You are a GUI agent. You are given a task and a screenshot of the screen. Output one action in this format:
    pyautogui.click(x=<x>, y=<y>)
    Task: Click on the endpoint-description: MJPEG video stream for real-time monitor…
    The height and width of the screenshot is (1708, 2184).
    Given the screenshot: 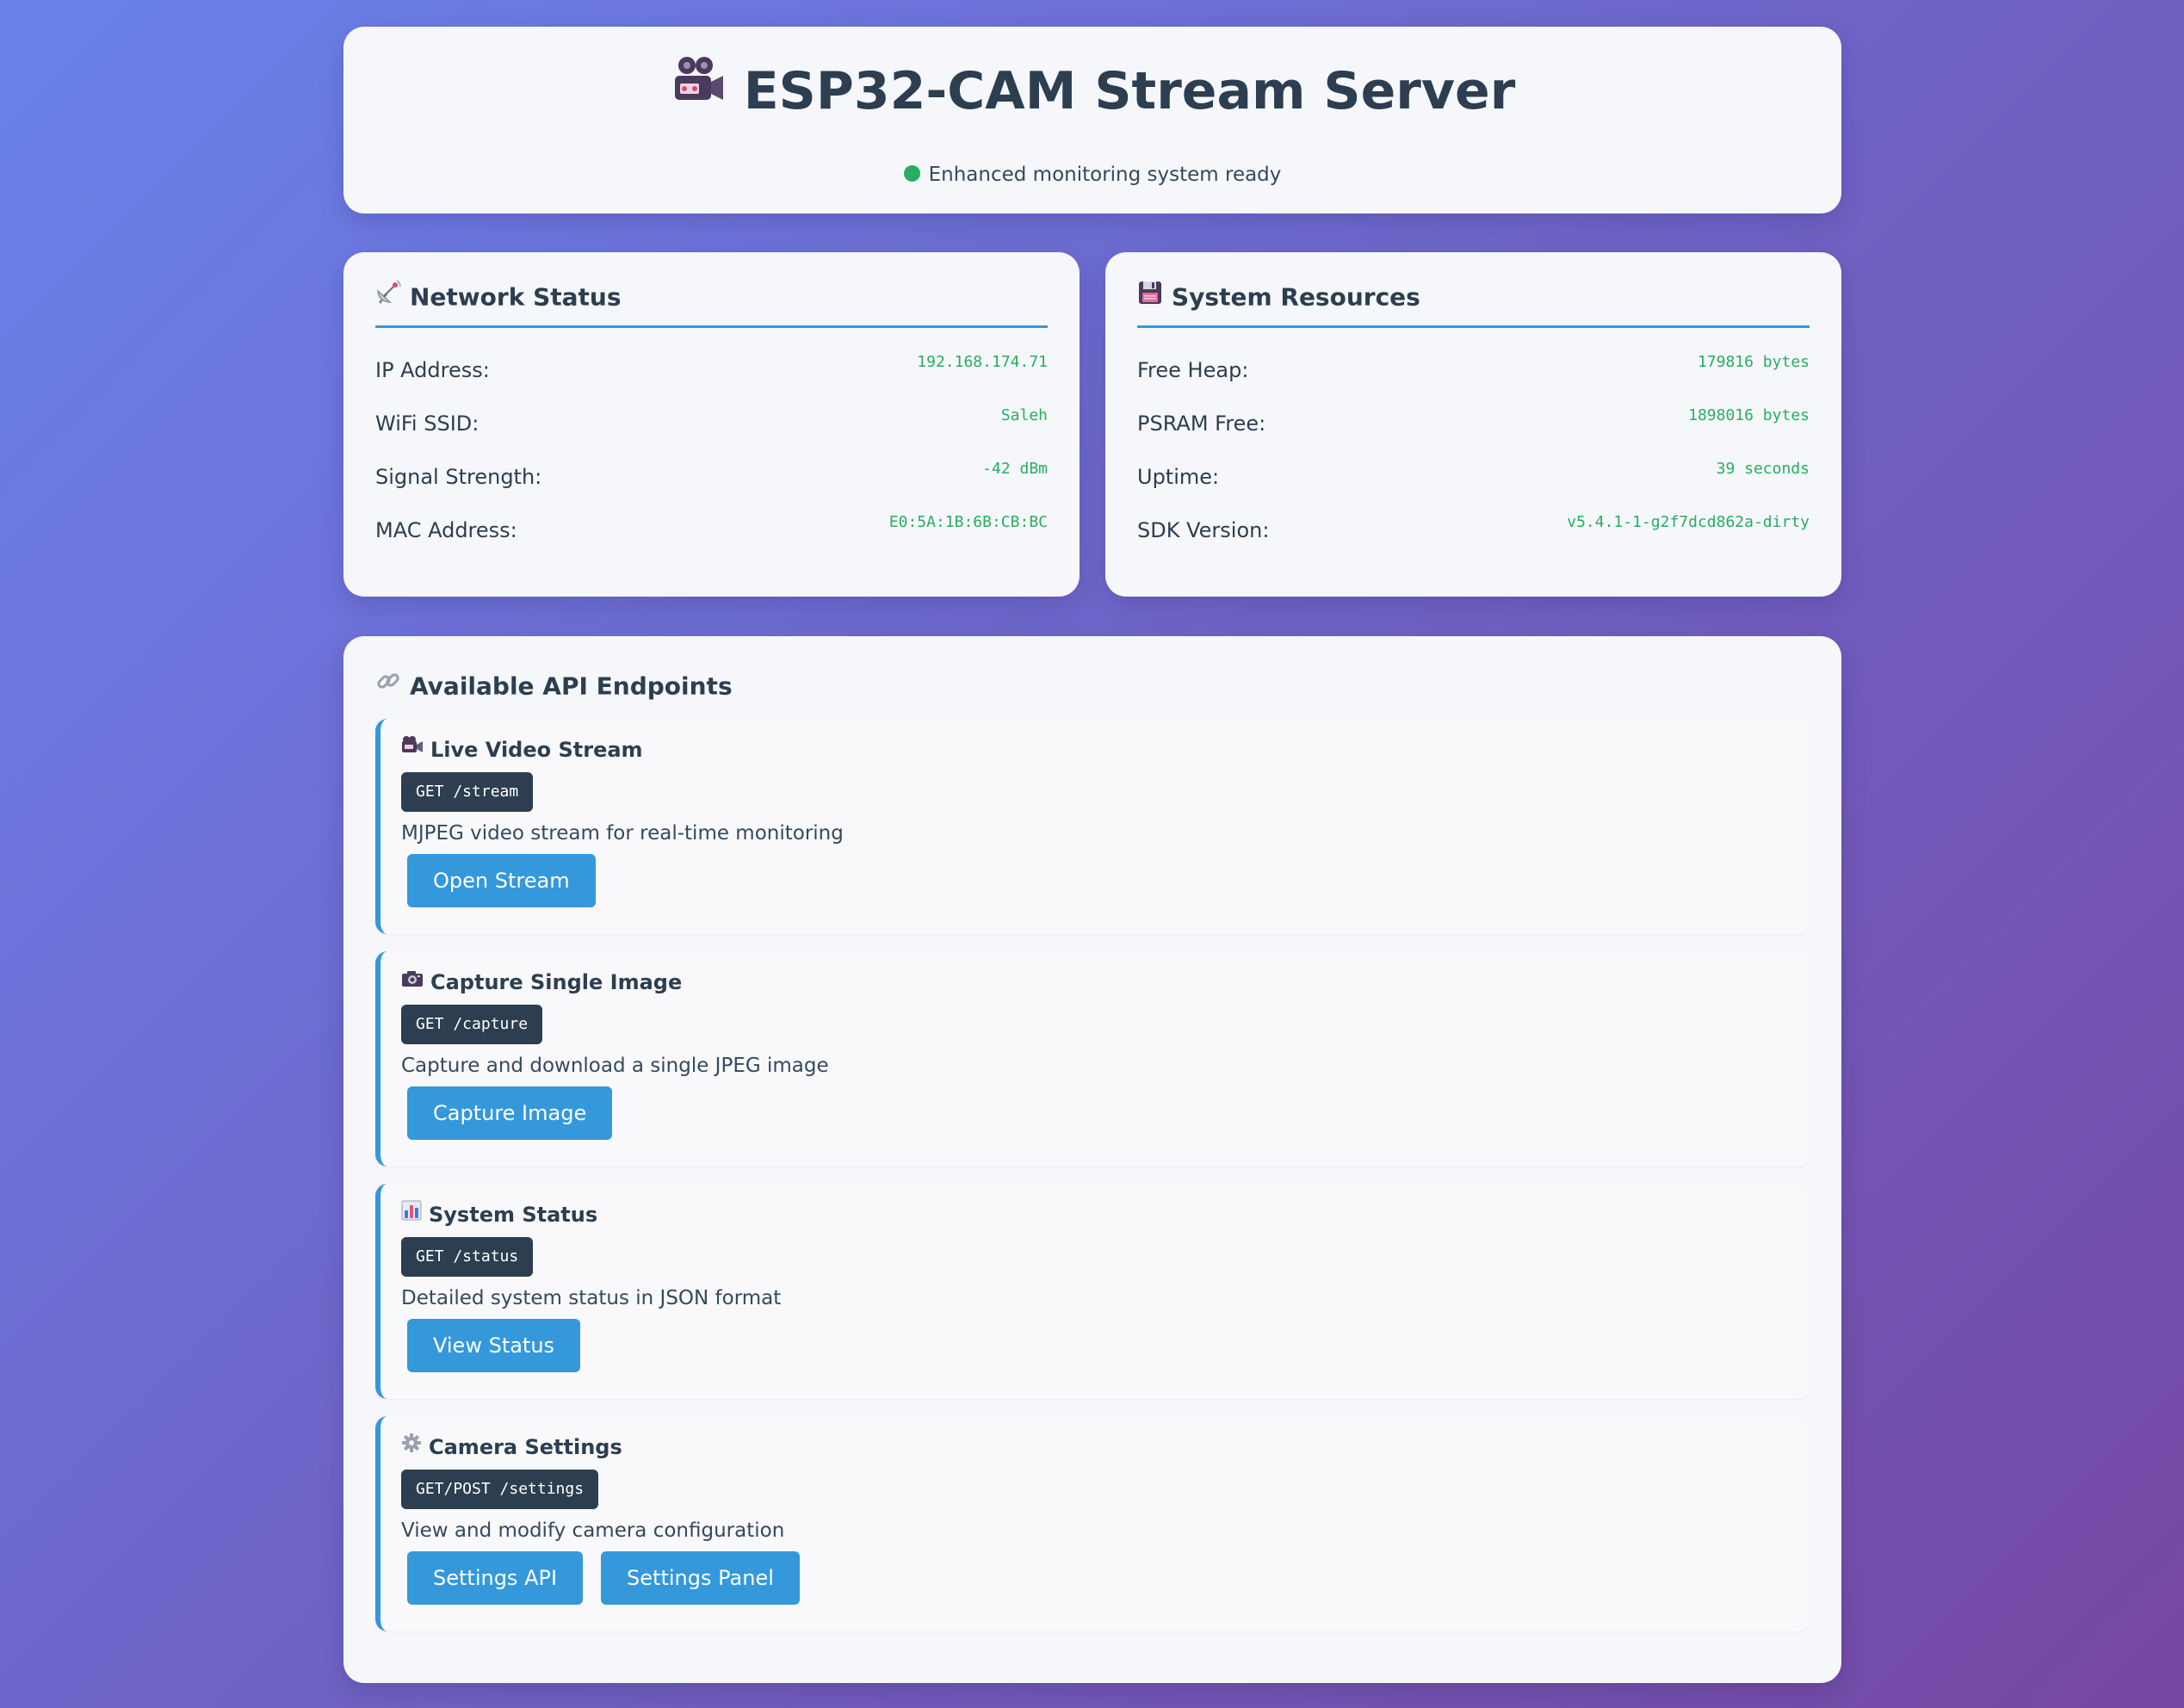 What is the action you would take?
    pyautogui.click(x=622, y=833)
    